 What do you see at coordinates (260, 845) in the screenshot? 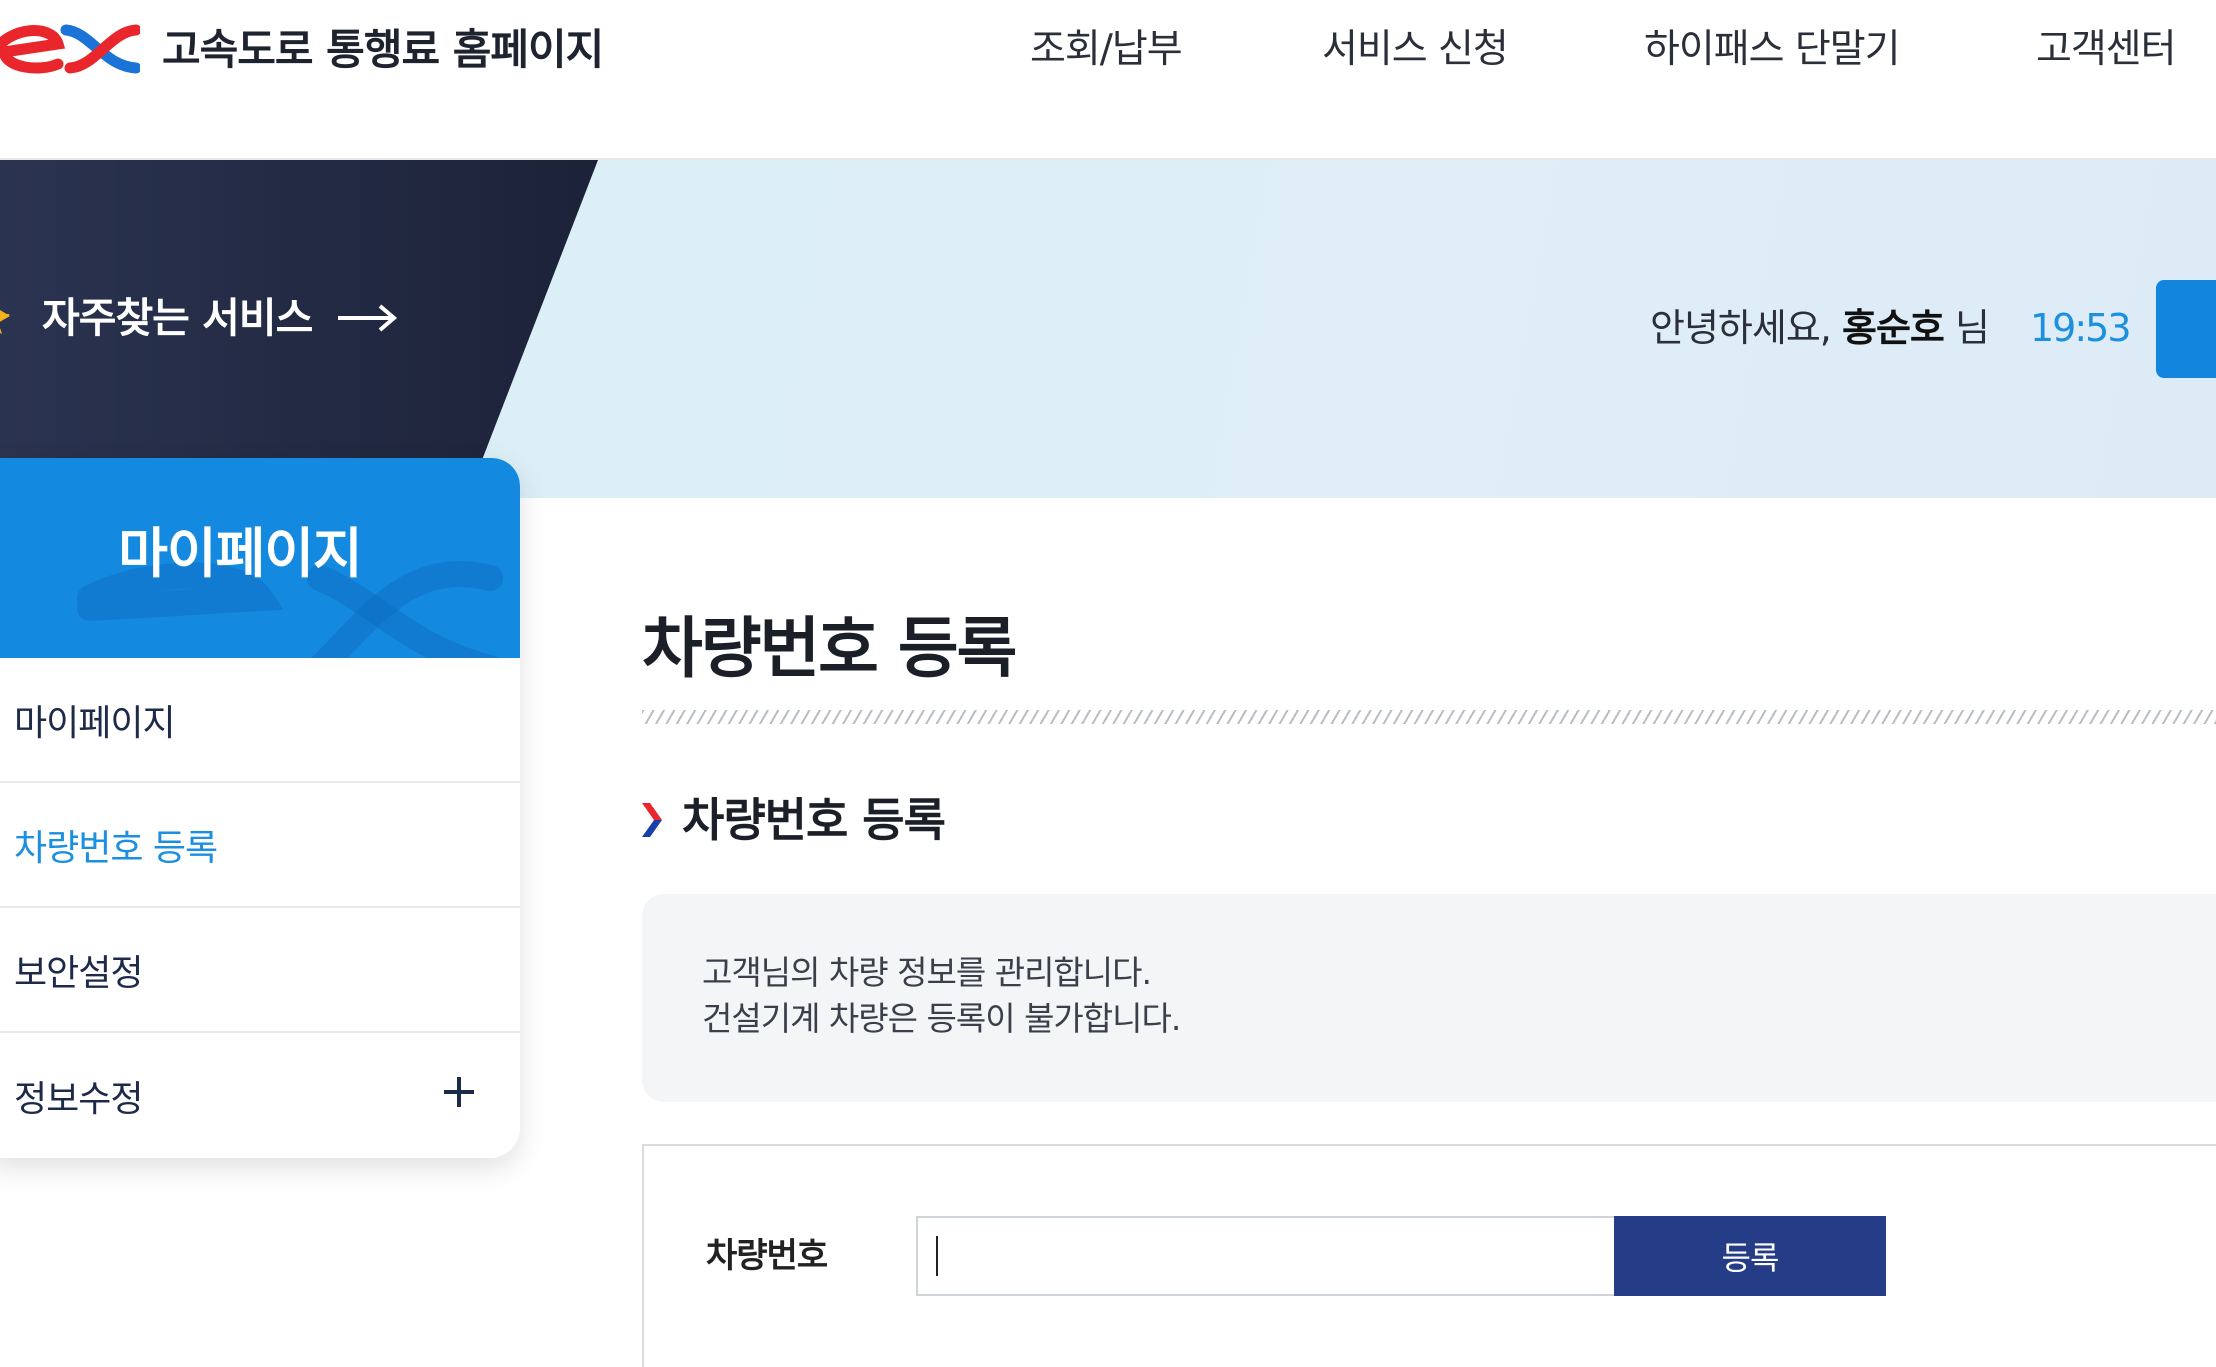
I see `sidebar-item-vehicle-registration: 차량번호 등록` at bounding box center [260, 845].